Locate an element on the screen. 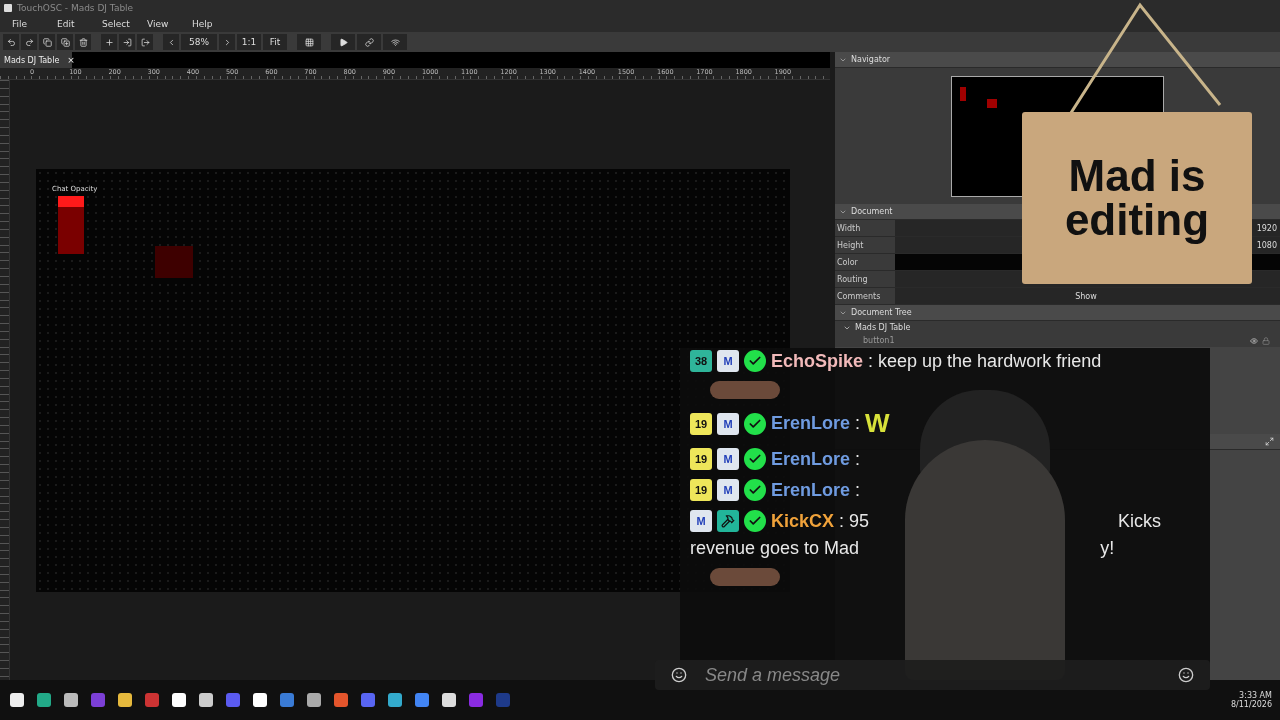  level-badge: 38 is located at coordinates (701, 361).